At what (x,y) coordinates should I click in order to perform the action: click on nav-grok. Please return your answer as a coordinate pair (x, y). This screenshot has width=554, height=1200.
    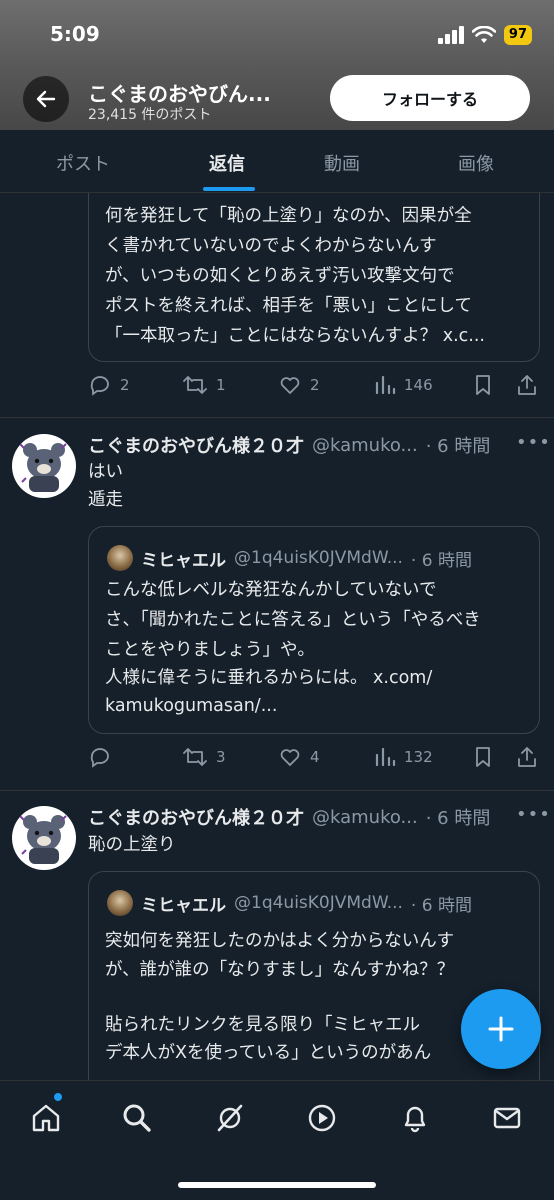
    Looking at the image, I should click on (230, 1118).